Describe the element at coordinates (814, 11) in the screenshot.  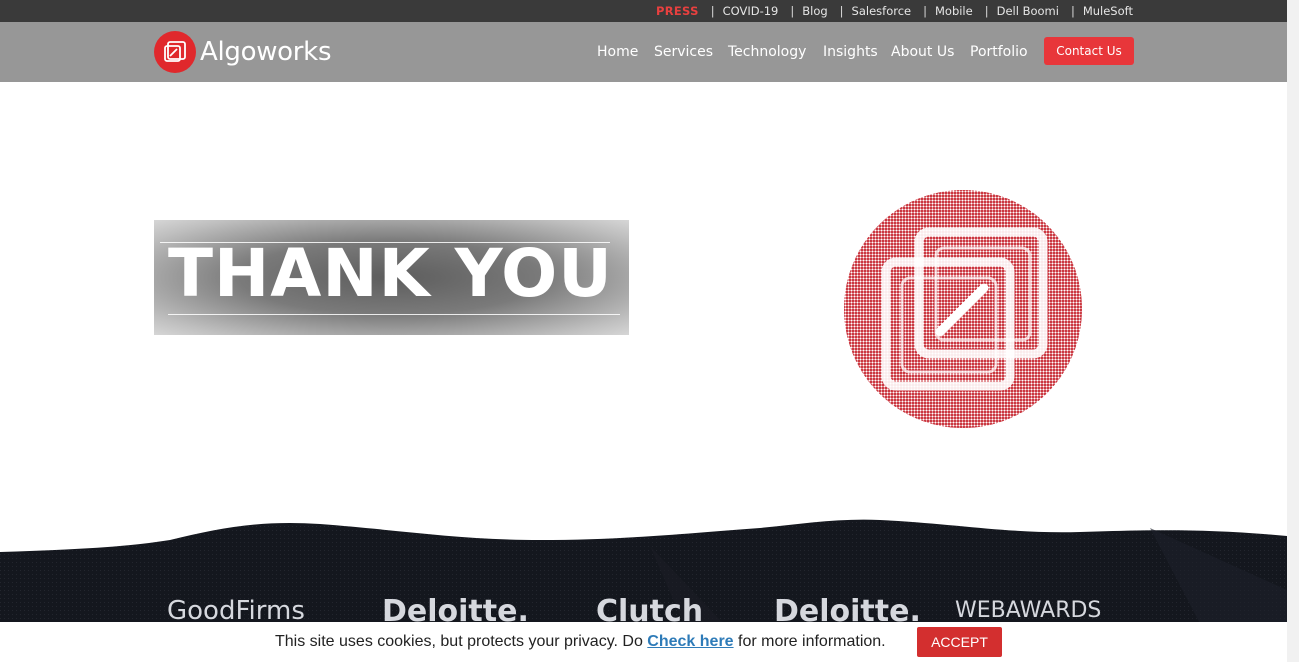
I see `blog-link: Blog` at that location.